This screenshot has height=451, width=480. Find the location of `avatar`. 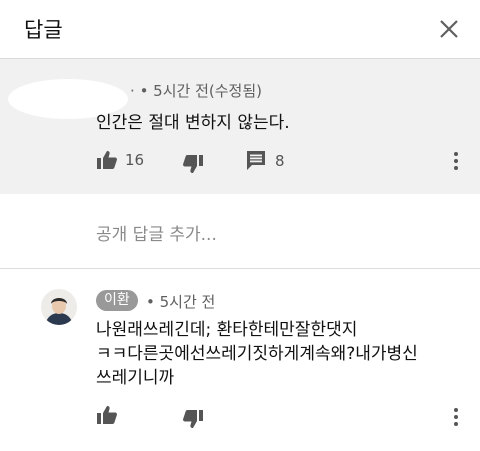

avatar is located at coordinates (59, 307).